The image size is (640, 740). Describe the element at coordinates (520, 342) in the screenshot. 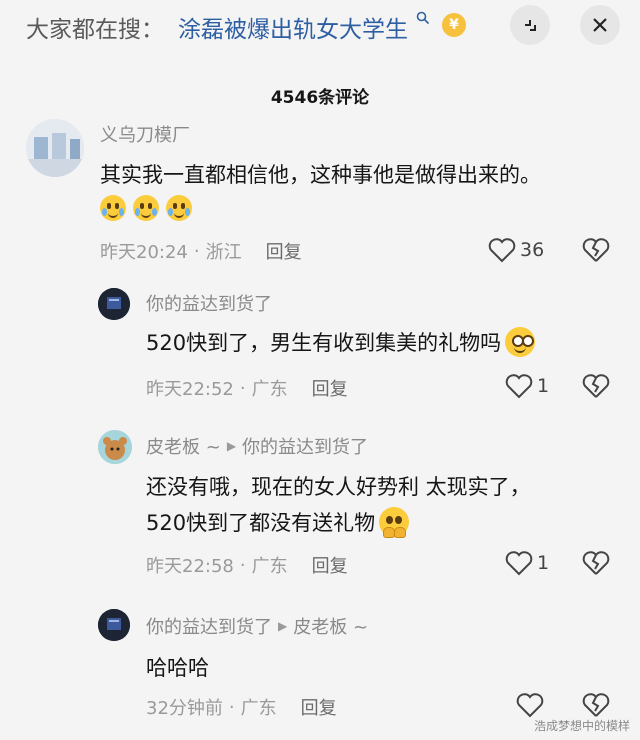

I see `smirk-emoji` at that location.